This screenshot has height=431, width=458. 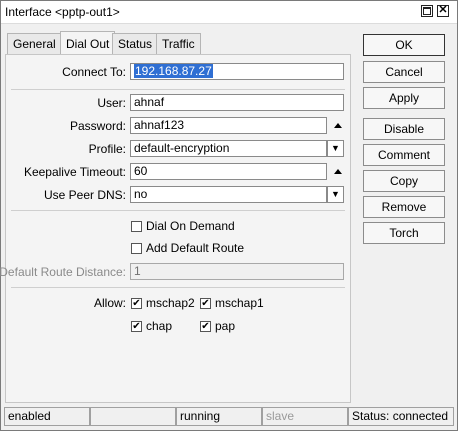 I want to click on copy-button: Copy, so click(x=404, y=181).